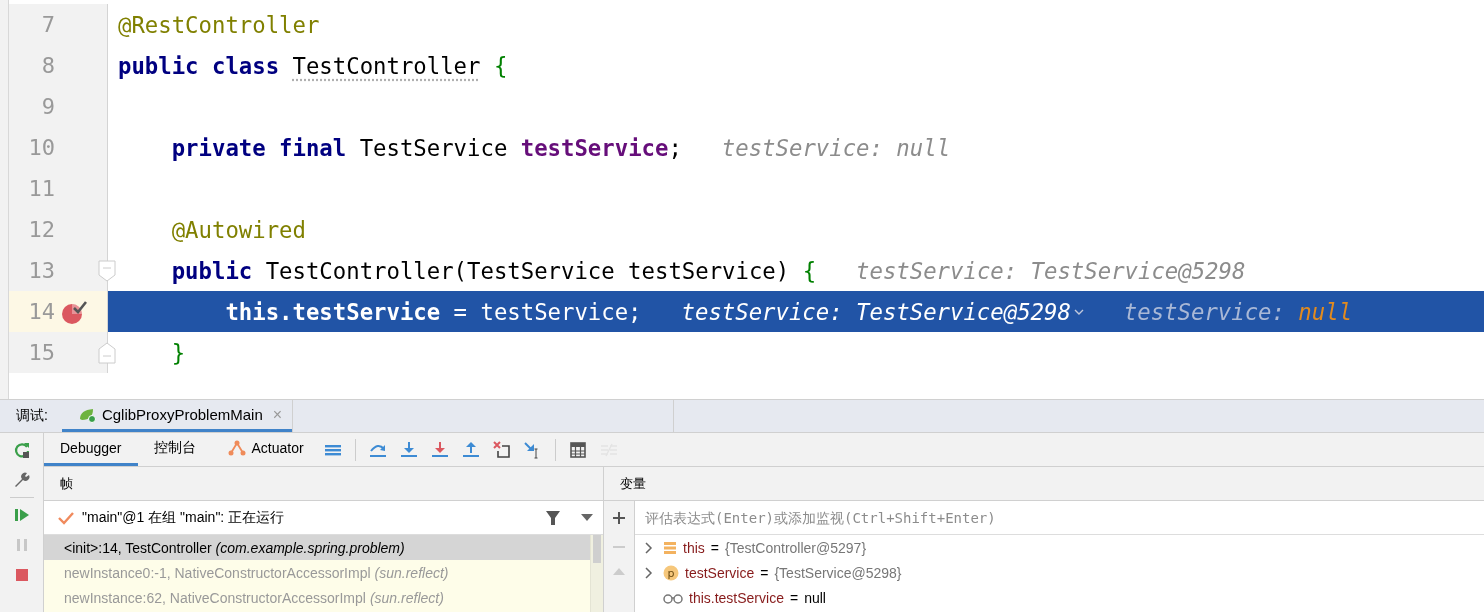 The width and height of the screenshot is (1484, 612). What do you see at coordinates (694, 547) in the screenshot?
I see `variable-name: this` at bounding box center [694, 547].